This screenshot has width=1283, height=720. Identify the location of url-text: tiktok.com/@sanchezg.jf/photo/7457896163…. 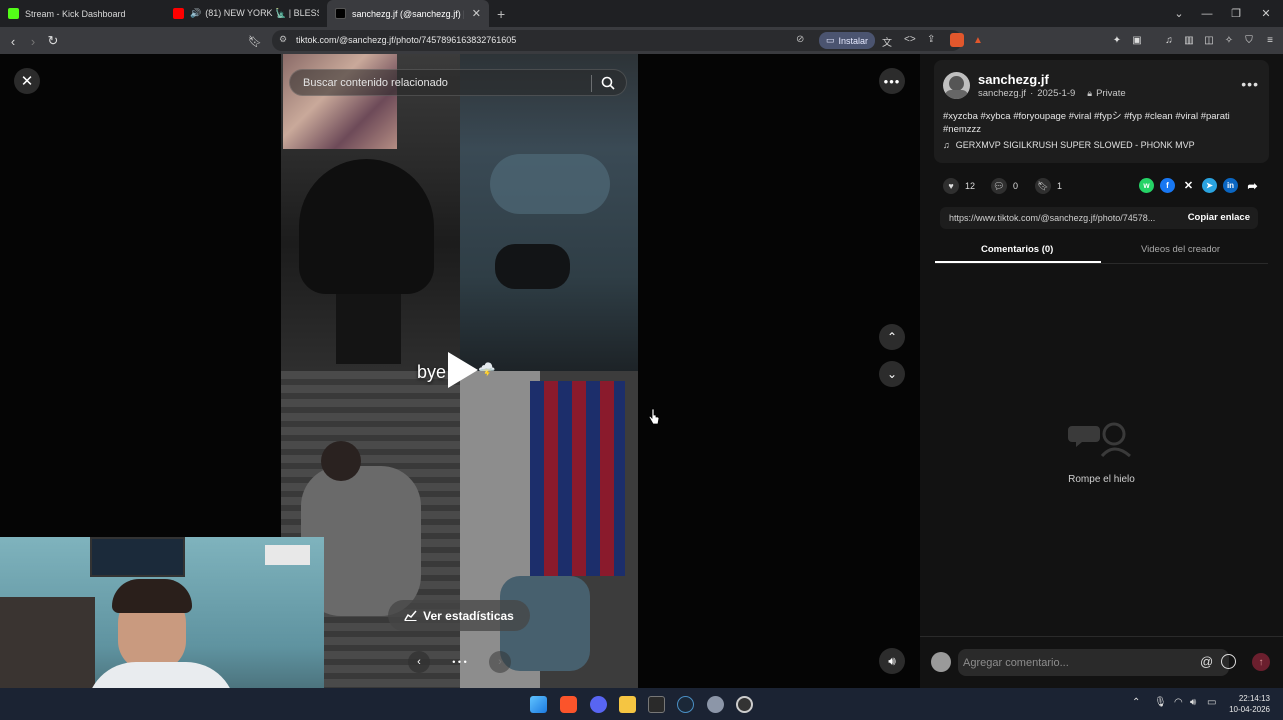
(406, 40).